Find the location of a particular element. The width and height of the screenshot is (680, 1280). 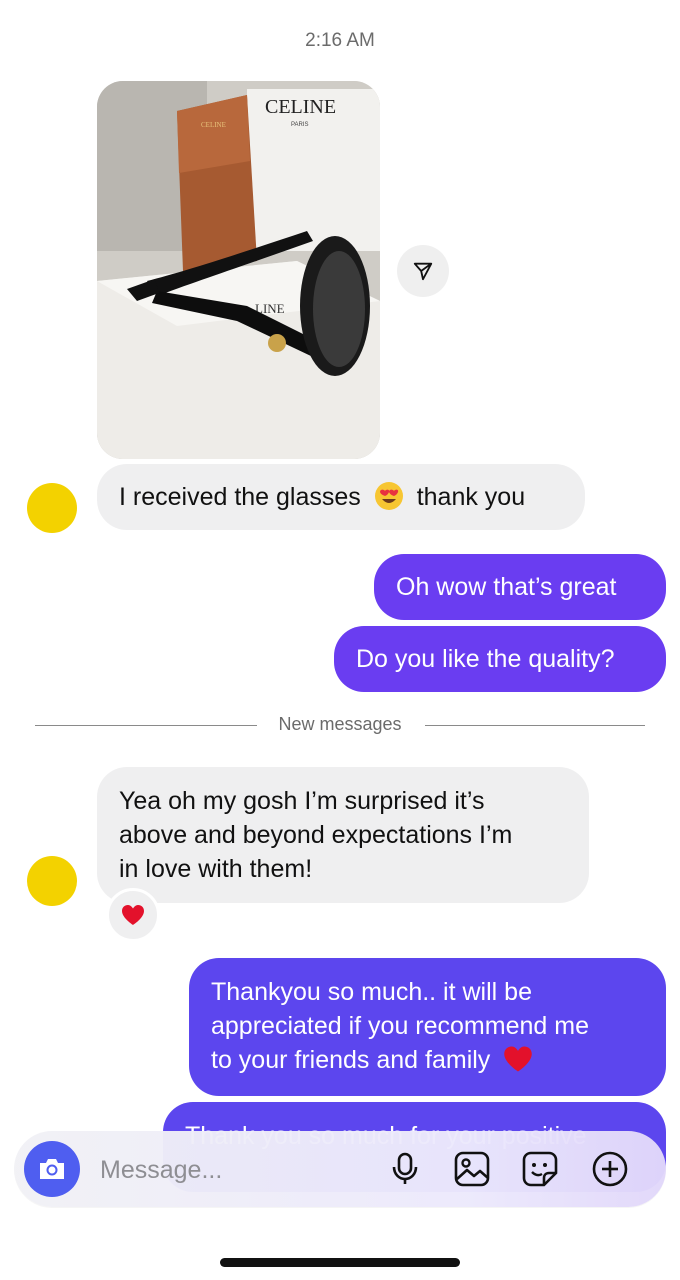

message-text: Do you like the quality? is located at coordinates (485, 659).